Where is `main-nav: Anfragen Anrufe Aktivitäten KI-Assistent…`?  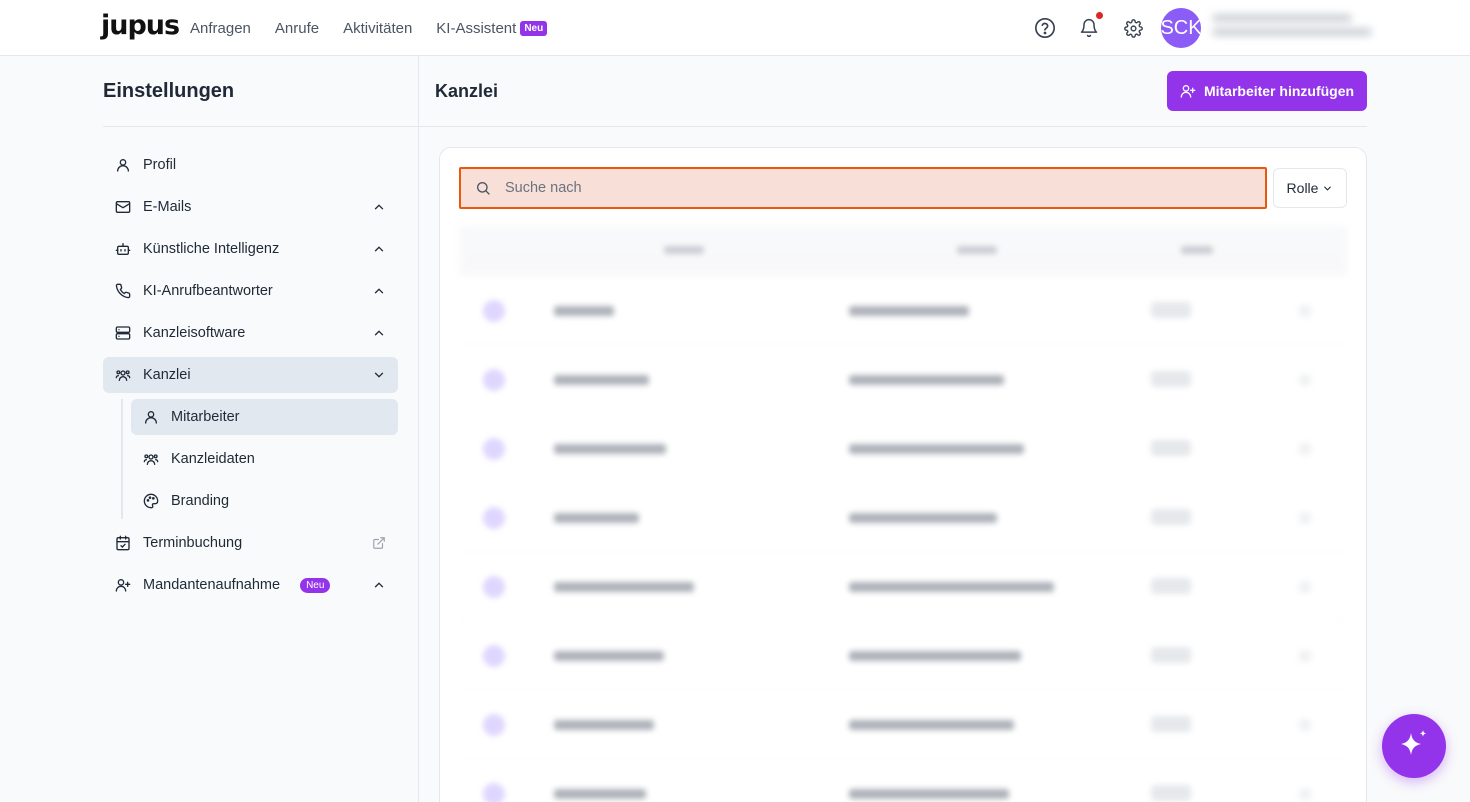
main-nav: Anfragen Anrufe Aktivitäten KI-Assistent… is located at coordinates (380, 28).